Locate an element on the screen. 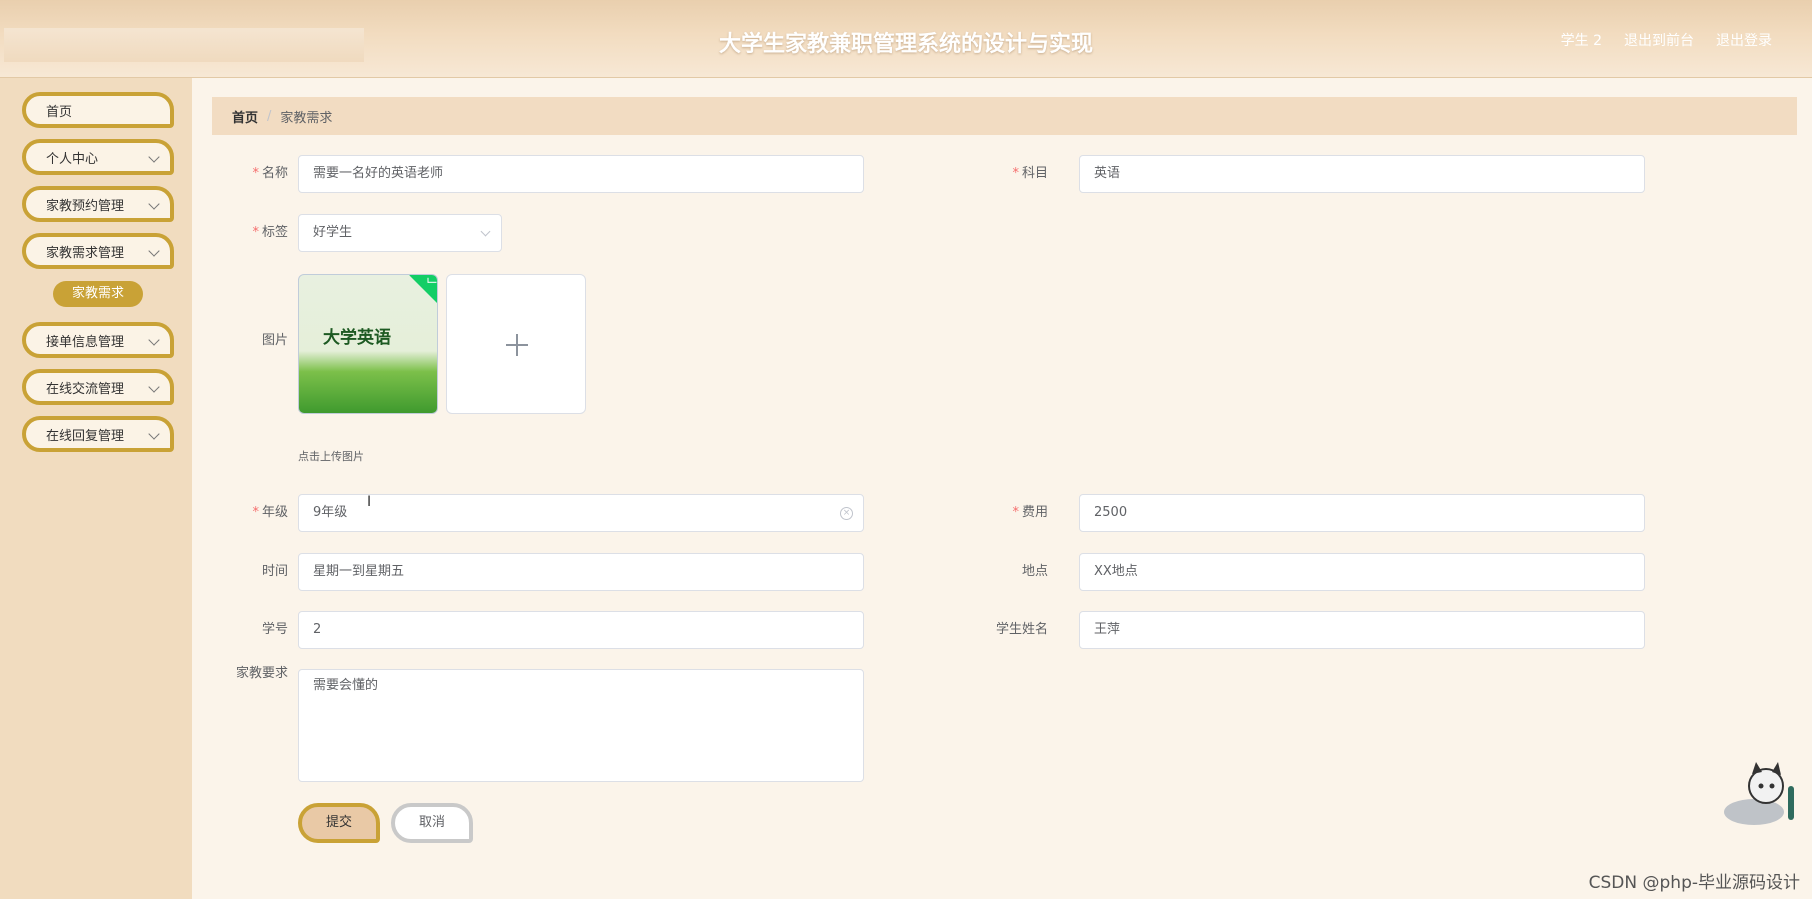  image-label: 图片 is located at coordinates (274, 340).